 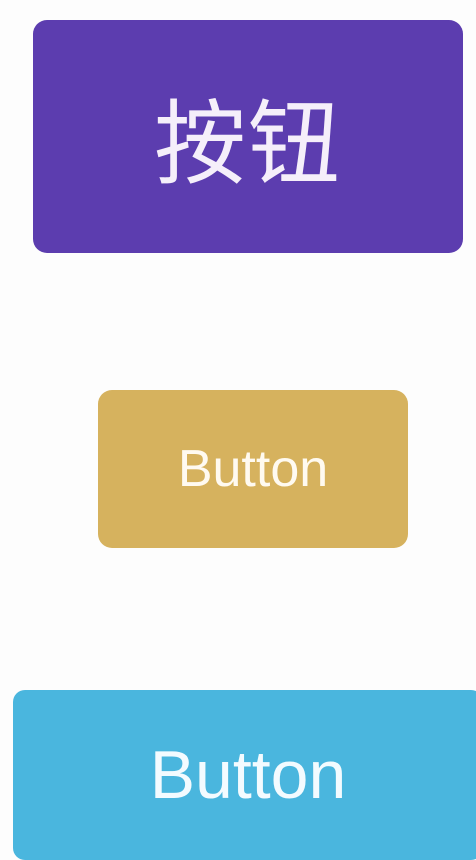 I want to click on primary-chinese-button-label: 按钮, so click(x=247, y=144).